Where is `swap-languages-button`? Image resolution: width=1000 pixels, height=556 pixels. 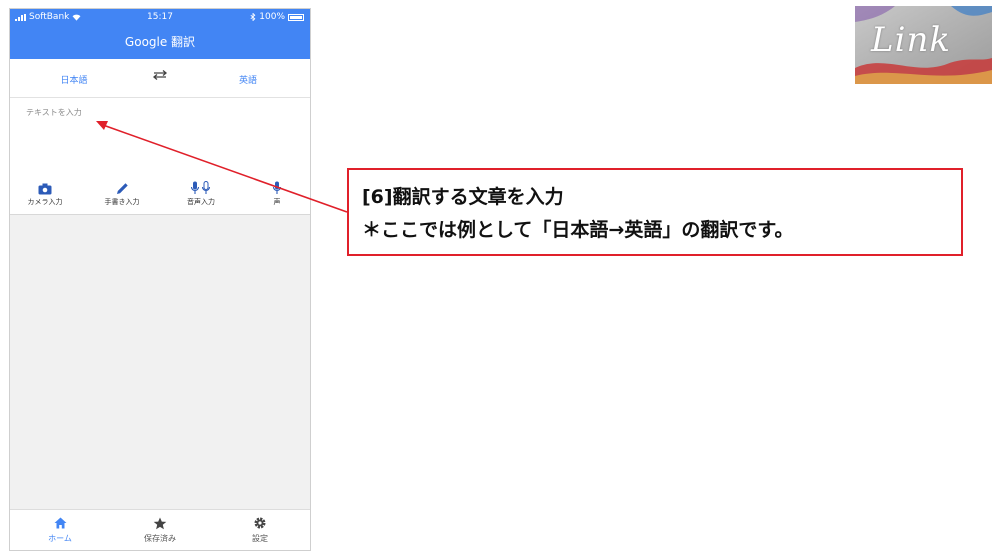
swap-languages-button is located at coordinates (160, 76).